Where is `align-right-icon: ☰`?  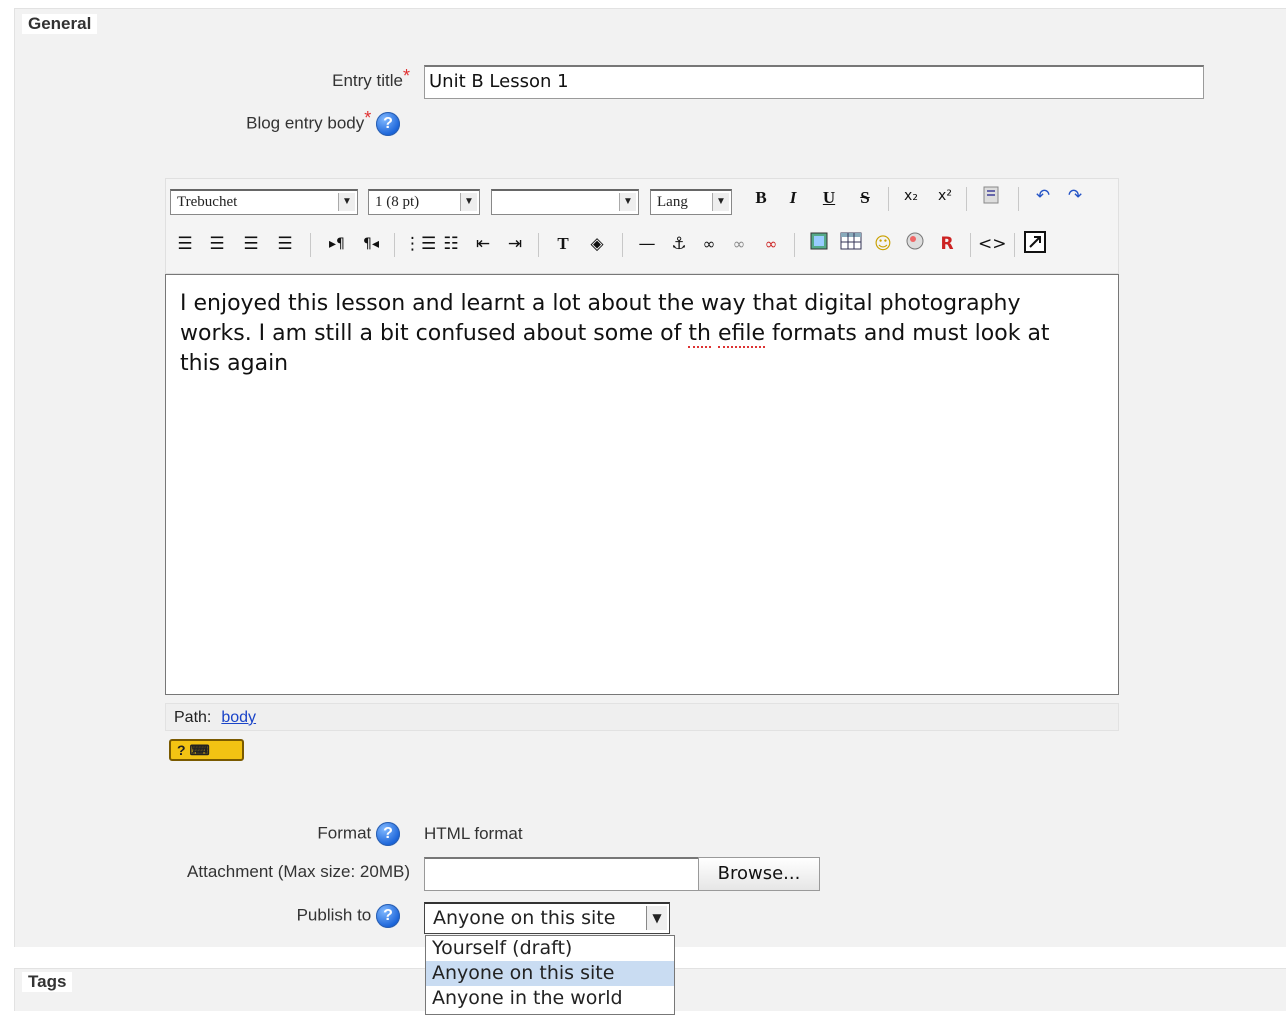
align-right-icon: ☰ is located at coordinates (251, 244).